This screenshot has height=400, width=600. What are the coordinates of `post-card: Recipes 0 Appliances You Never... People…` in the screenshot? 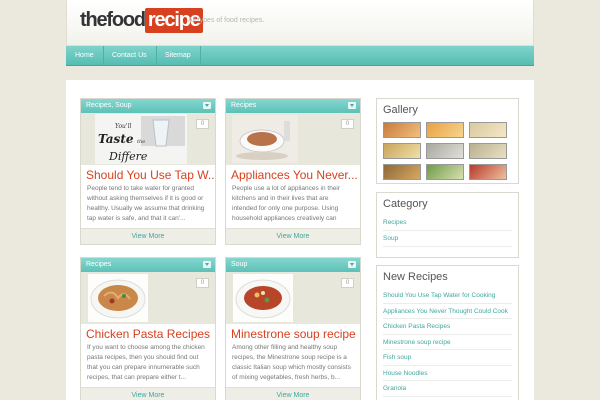 It's located at (293, 171).